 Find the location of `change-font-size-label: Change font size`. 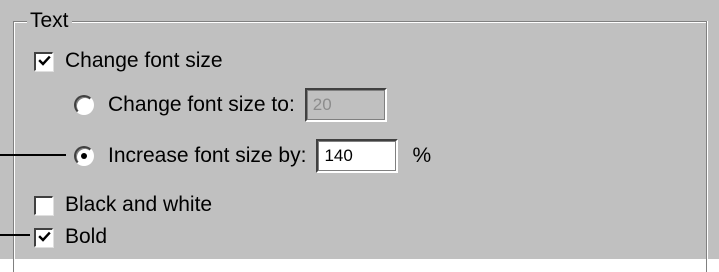

change-font-size-label: Change font size is located at coordinates (144, 60).